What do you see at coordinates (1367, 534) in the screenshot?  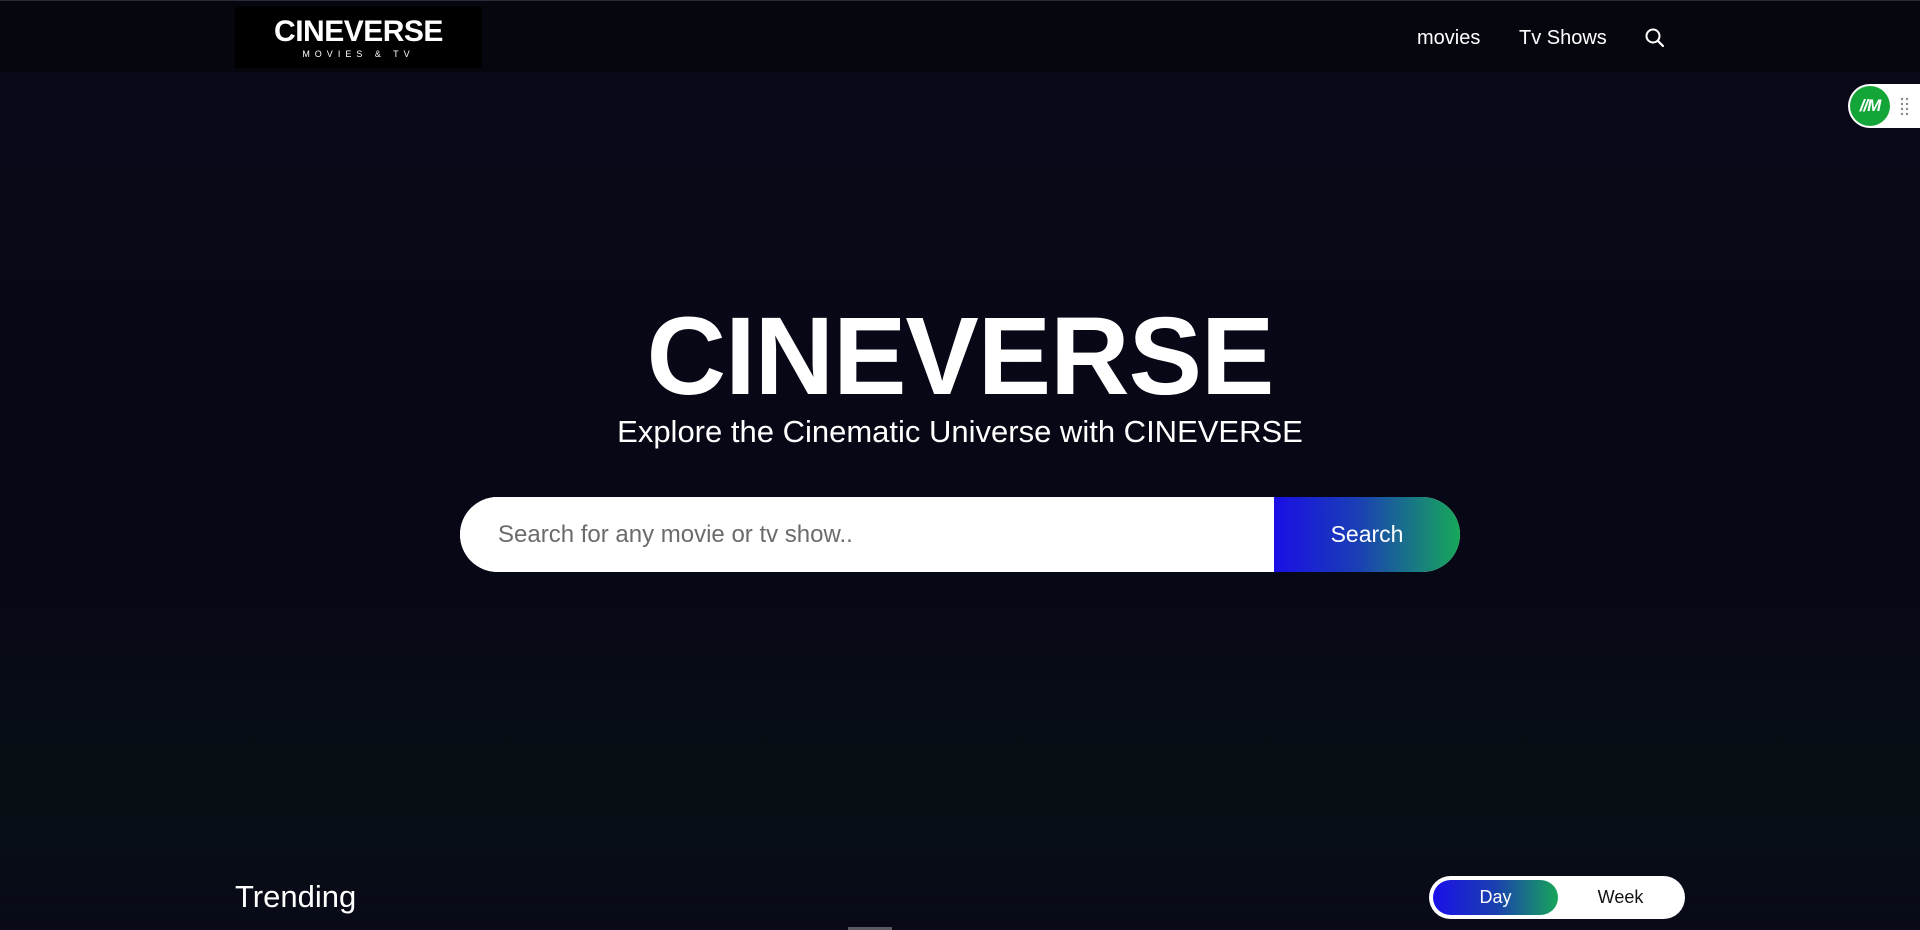 I see `search-button: Search` at bounding box center [1367, 534].